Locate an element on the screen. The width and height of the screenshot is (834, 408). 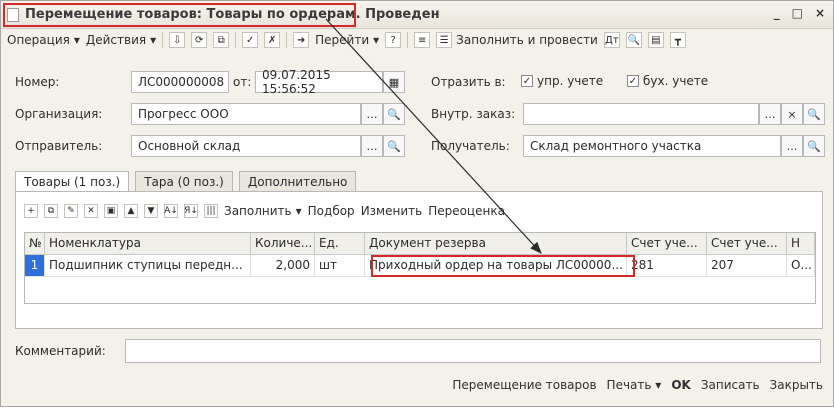
list-icon: ≡ is located at coordinates (422, 40).